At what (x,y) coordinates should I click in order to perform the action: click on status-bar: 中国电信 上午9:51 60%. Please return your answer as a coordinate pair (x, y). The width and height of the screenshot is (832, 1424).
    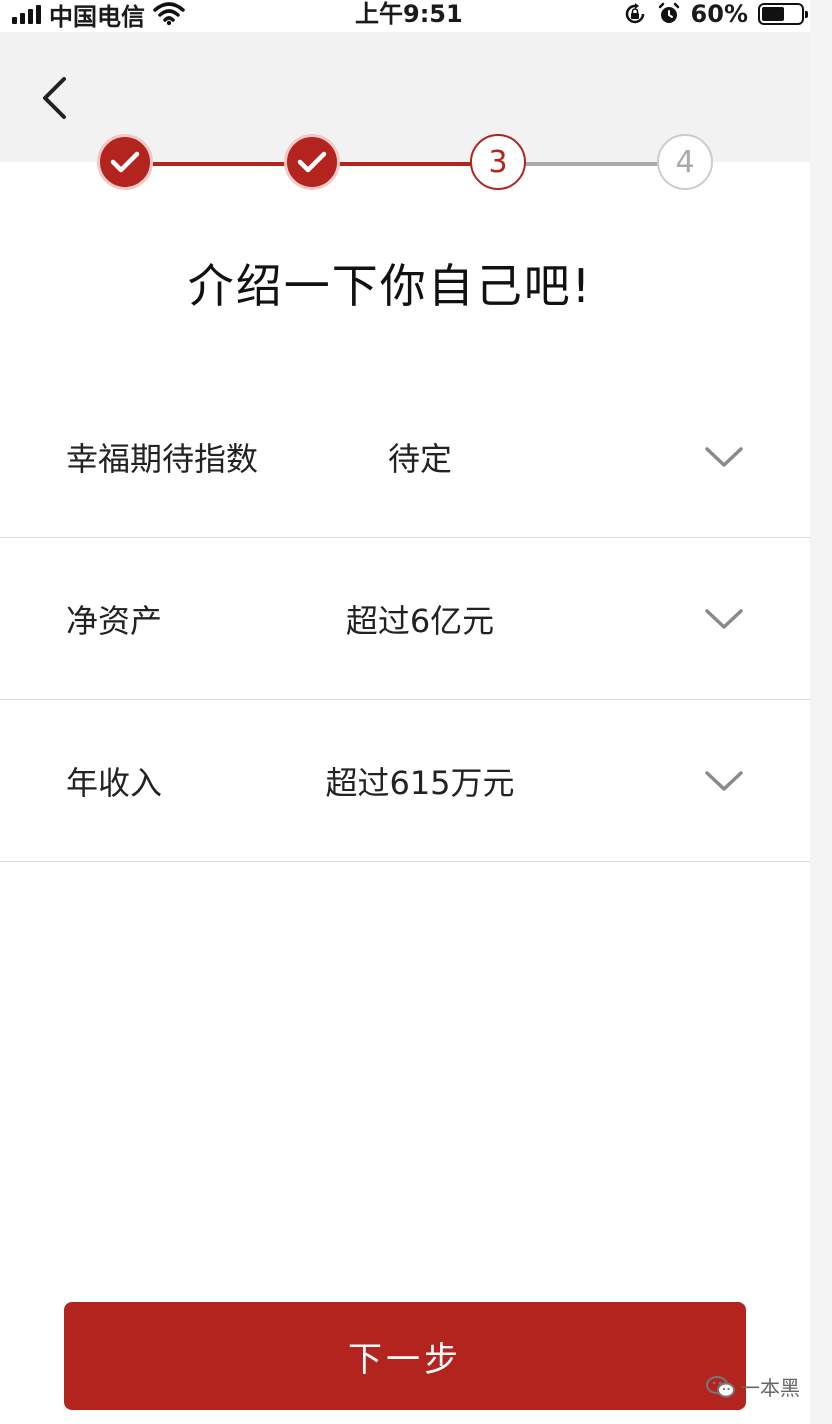
    Looking at the image, I should click on (405, 16).